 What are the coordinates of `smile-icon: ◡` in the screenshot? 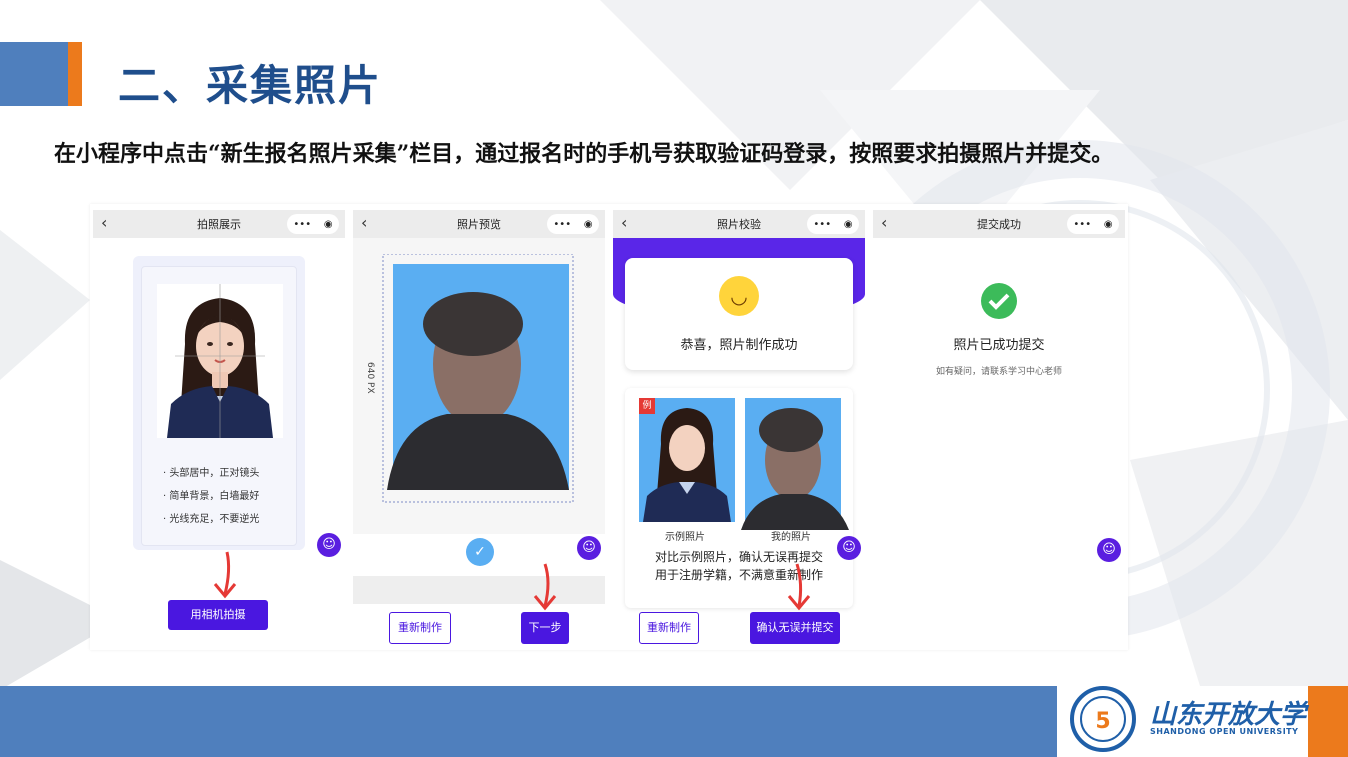 It's located at (739, 296).